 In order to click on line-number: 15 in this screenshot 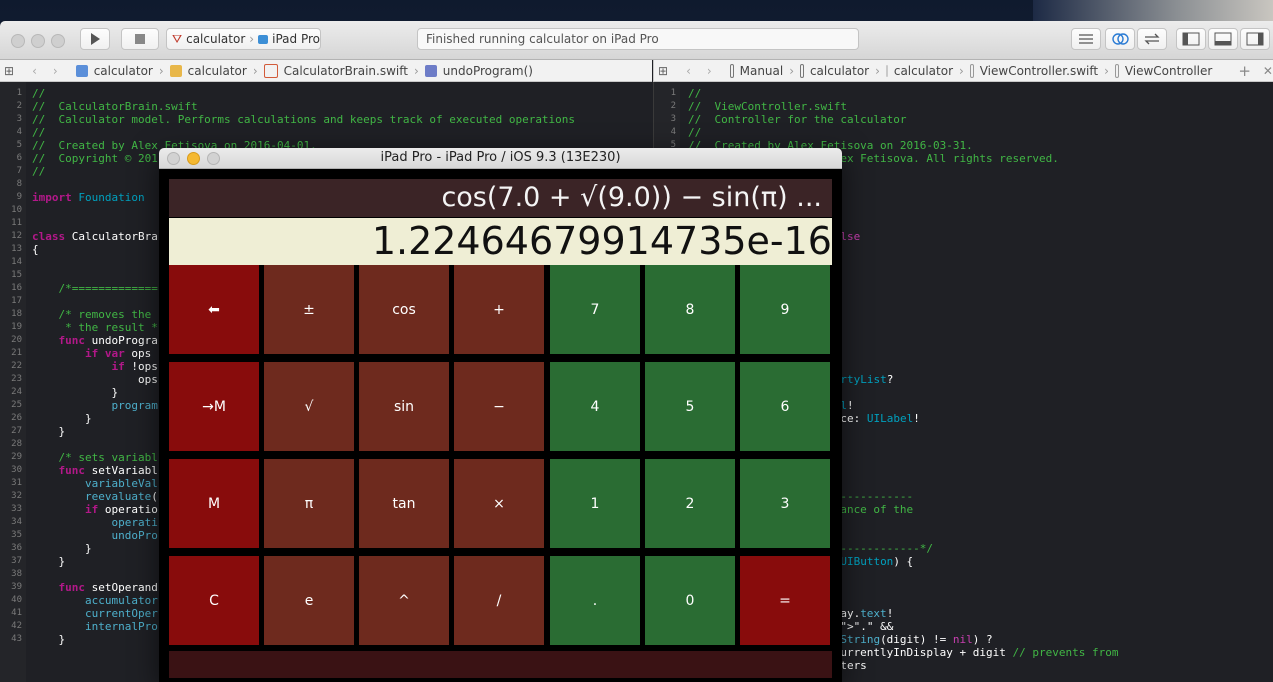, I will do `click(16, 275)`.